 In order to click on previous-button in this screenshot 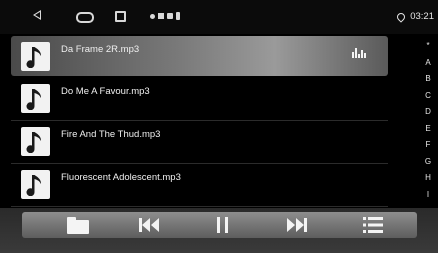, I will do `click(150, 225)`.